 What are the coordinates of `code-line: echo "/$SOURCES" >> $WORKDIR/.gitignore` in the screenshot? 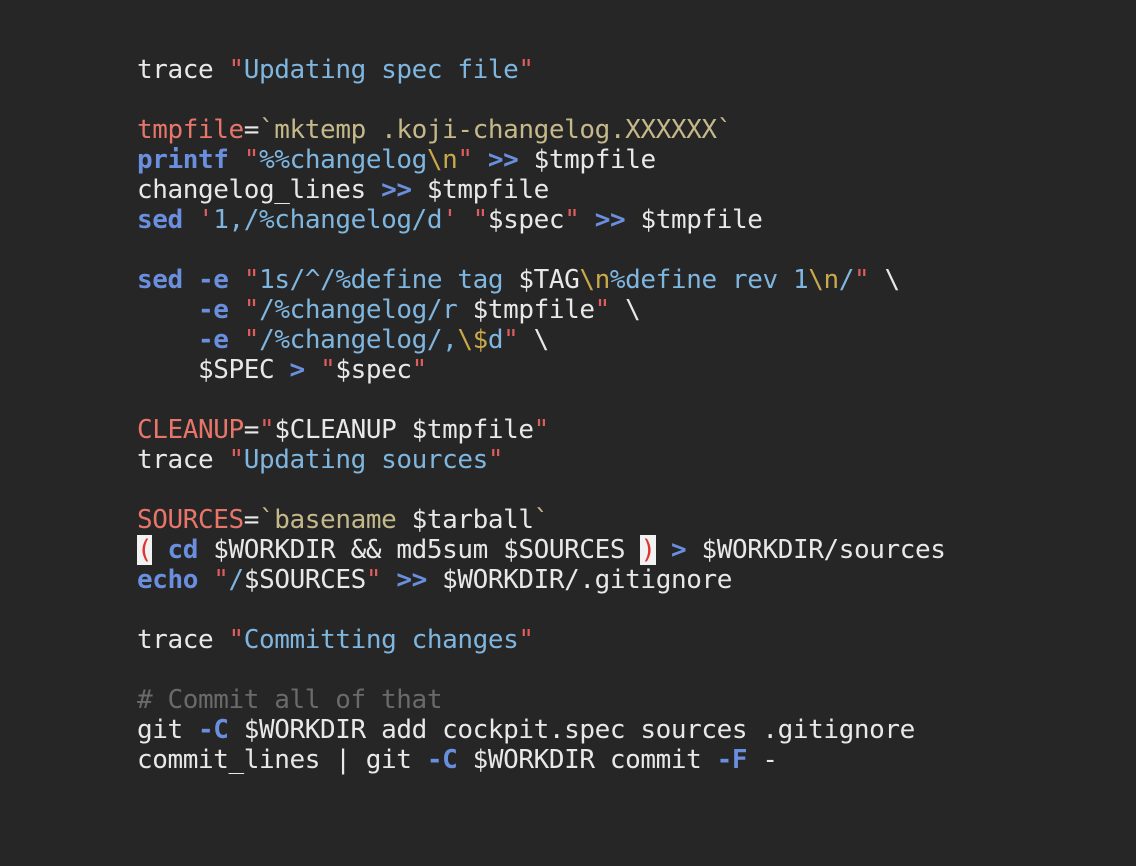 It's located at (627, 580).